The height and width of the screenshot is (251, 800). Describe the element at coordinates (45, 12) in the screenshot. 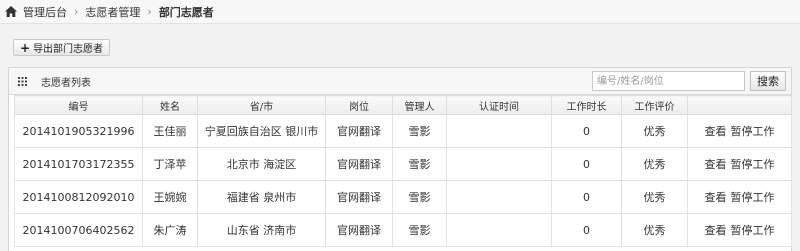

I see `breadcrumb-home: 管理后台` at that location.